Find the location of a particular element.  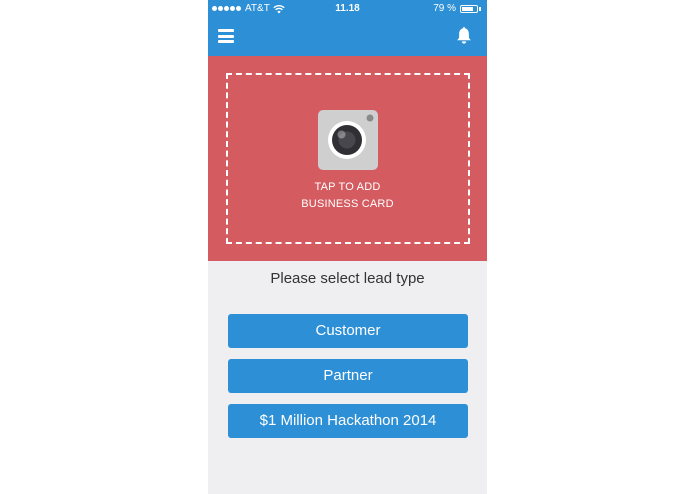

status-bar: AT&T 11.18 79 % is located at coordinates (347, 8).